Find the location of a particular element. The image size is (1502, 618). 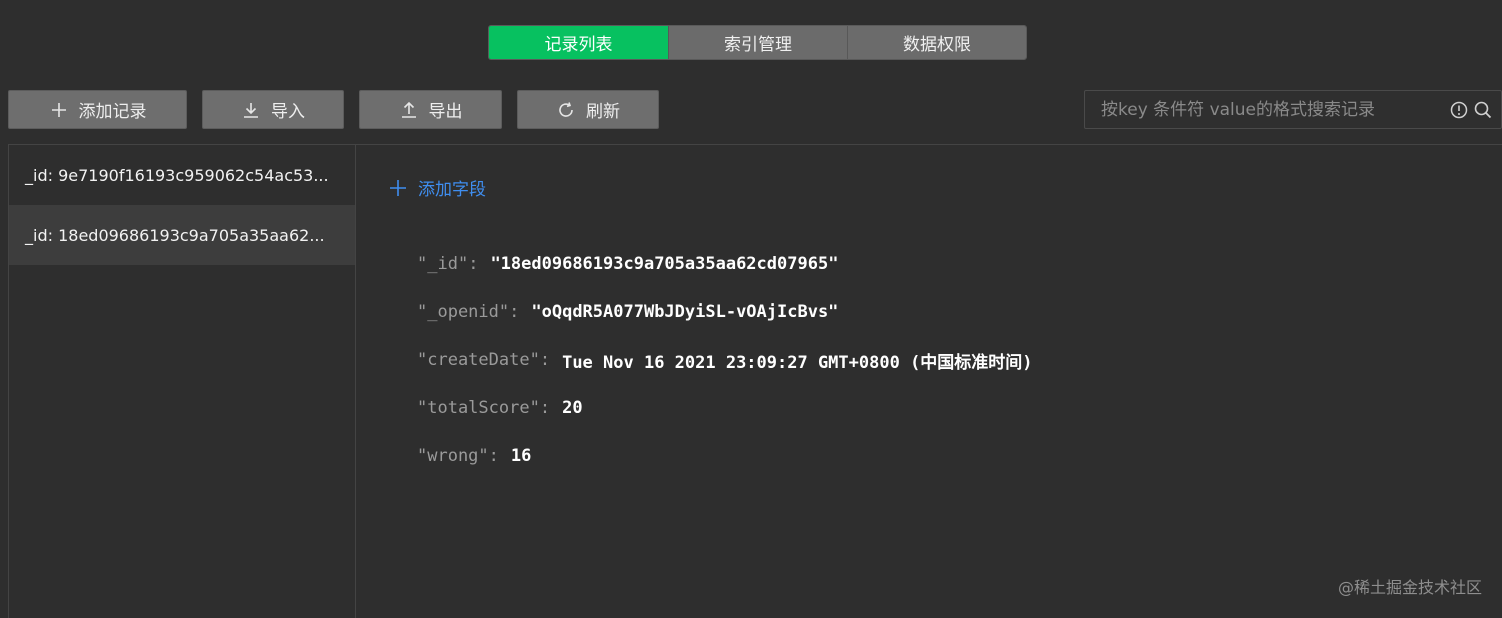

tab-data-permissions: 数据权限 is located at coordinates (936, 42).